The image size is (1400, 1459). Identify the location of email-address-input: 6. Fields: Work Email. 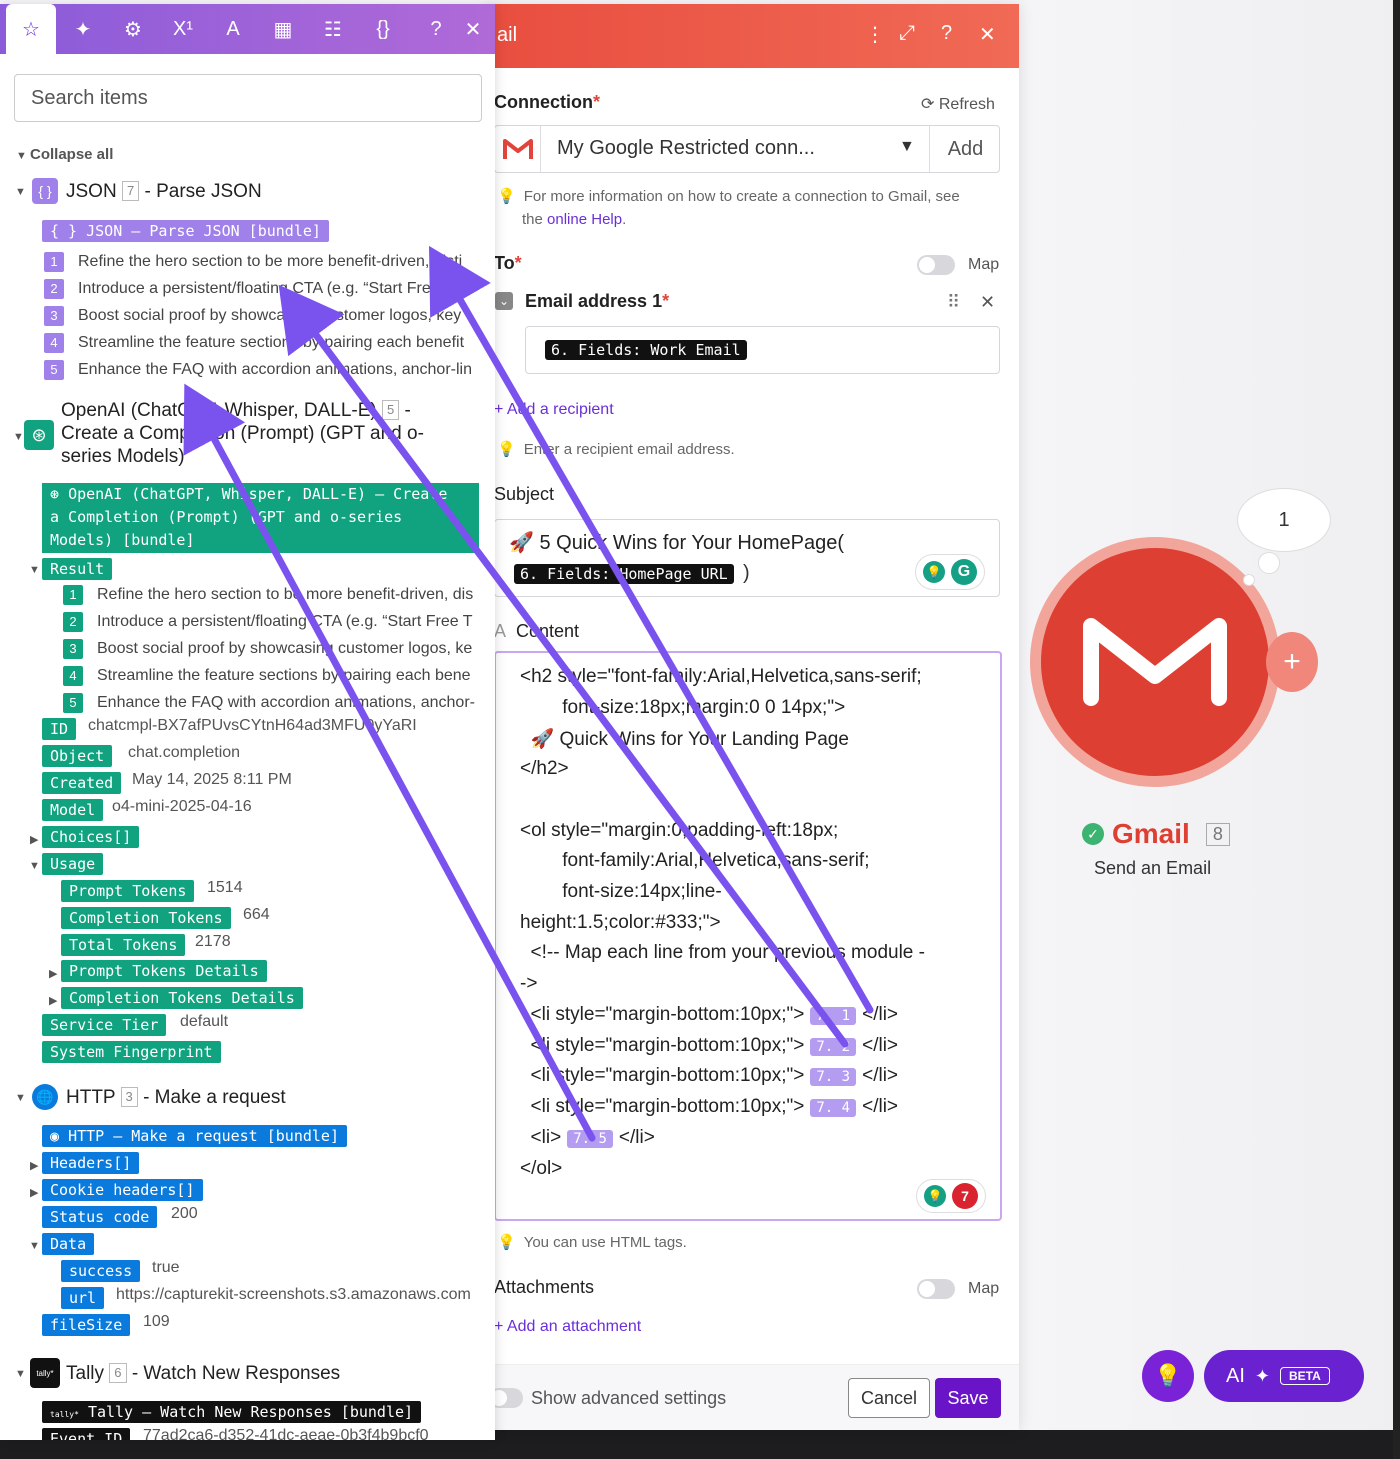
(762, 350).